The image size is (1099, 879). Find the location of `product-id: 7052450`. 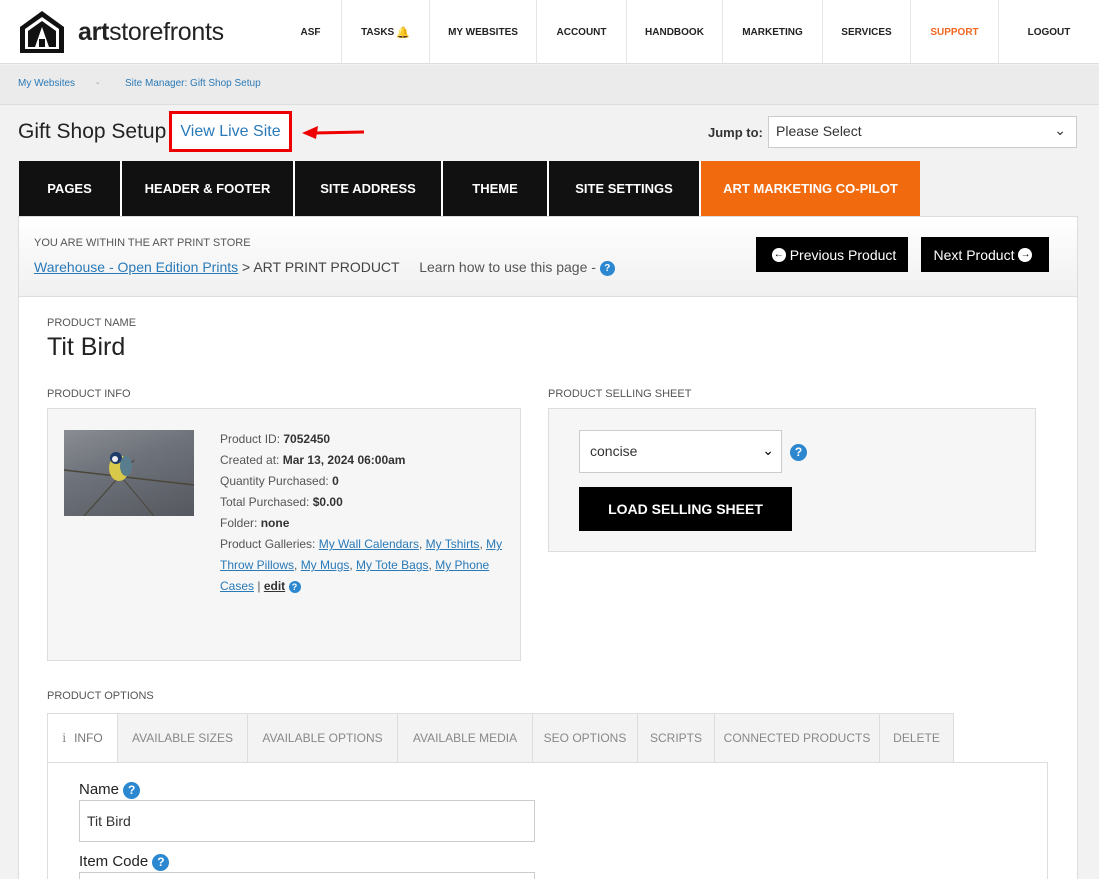

product-id: 7052450 is located at coordinates (307, 439).